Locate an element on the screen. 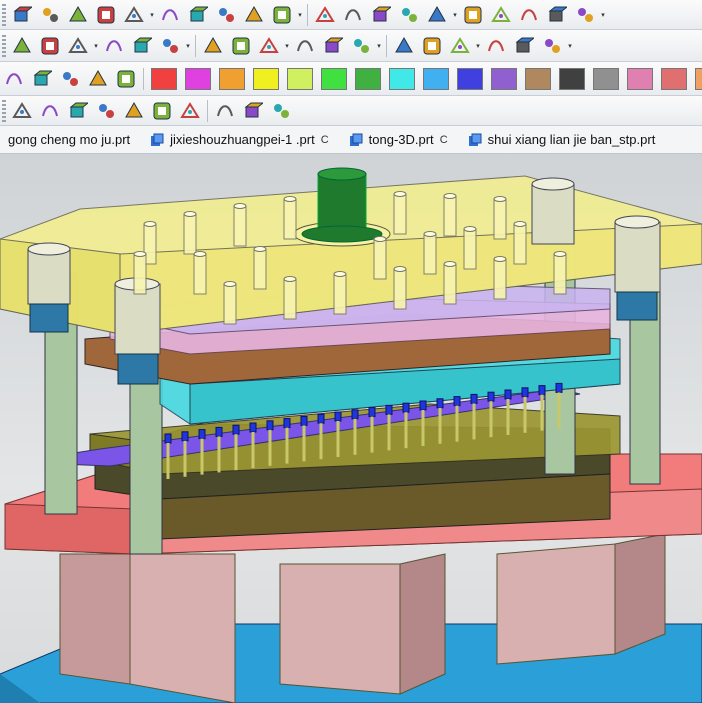 The width and height of the screenshot is (702, 703). wedge-icon is located at coordinates (381, 15).